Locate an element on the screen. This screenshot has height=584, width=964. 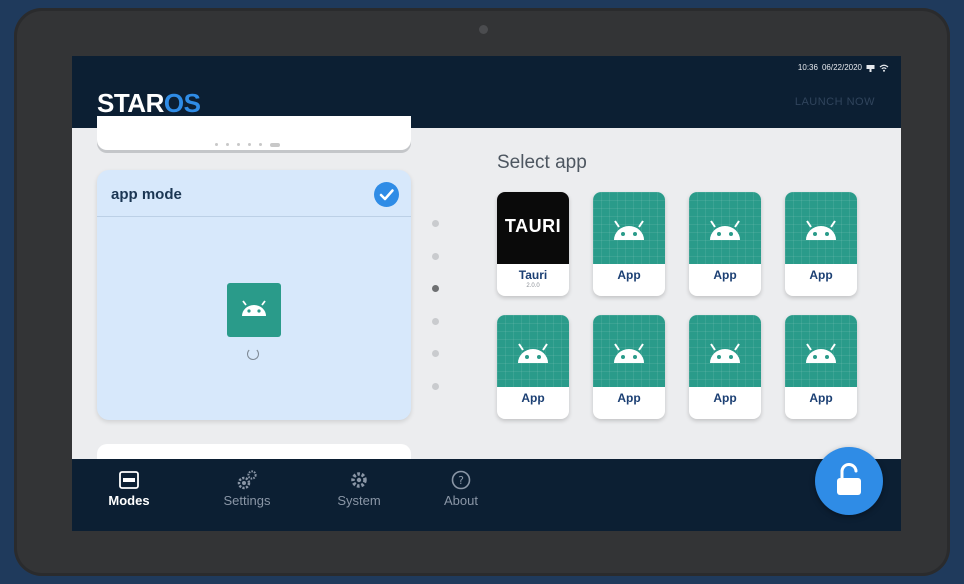
app-tile-tauri: TAURI Tauri 2.0.0 is located at coordinates (533, 244).